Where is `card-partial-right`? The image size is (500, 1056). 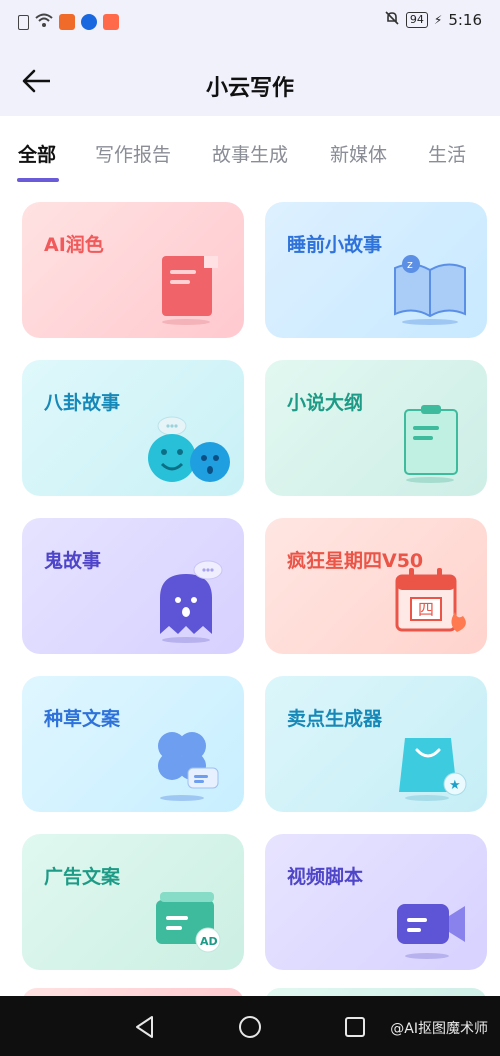
card-partial-right is located at coordinates (376, 992).